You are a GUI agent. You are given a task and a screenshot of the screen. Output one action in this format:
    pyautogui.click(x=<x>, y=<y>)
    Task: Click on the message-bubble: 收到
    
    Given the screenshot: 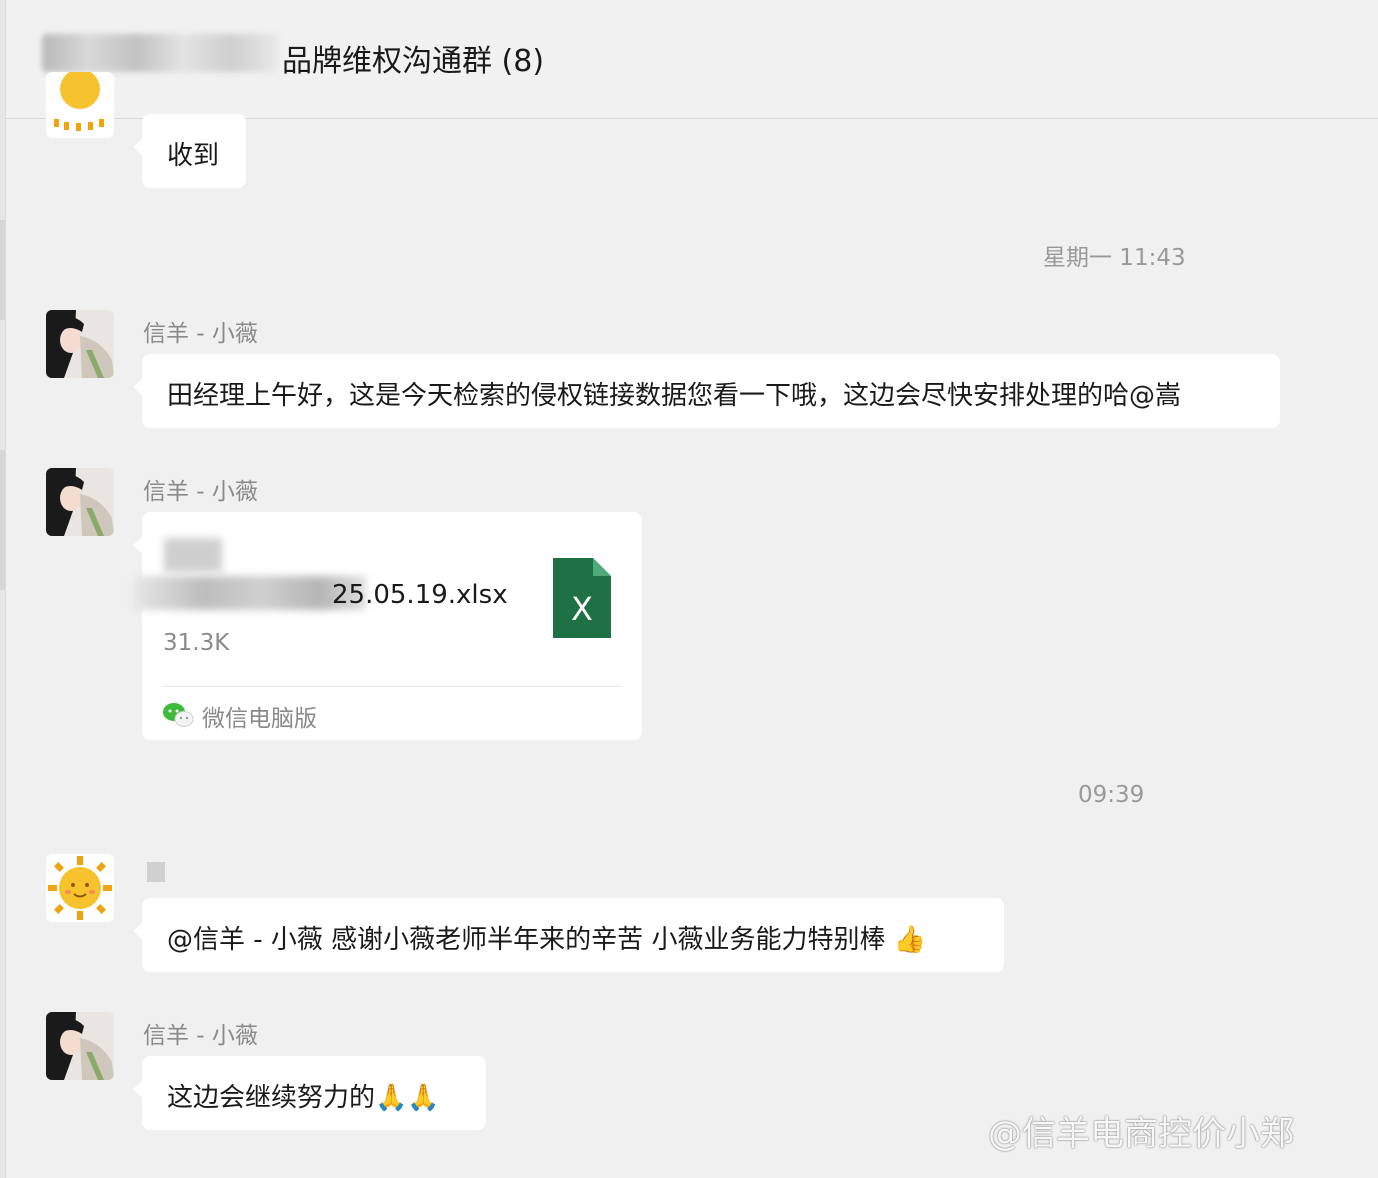 What is the action you would take?
    pyautogui.click(x=189, y=151)
    